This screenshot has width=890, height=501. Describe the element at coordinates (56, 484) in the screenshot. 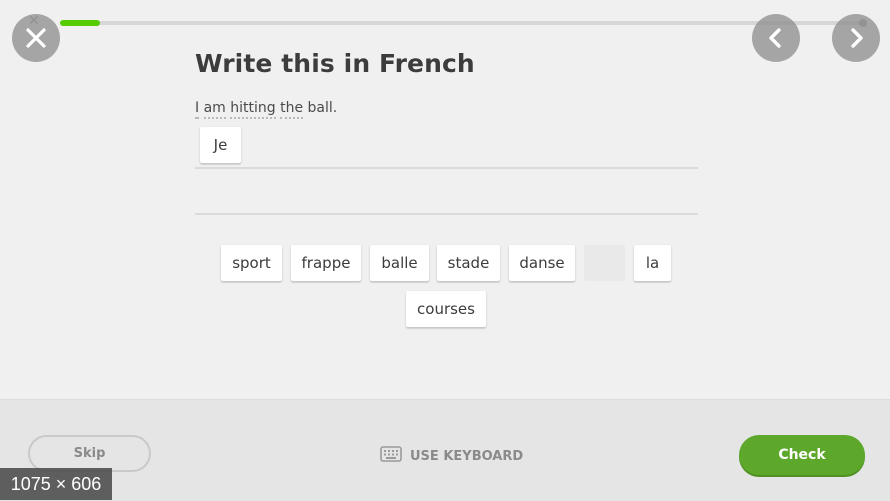

I see `image-dimensions-badge: 1075 × 606` at that location.